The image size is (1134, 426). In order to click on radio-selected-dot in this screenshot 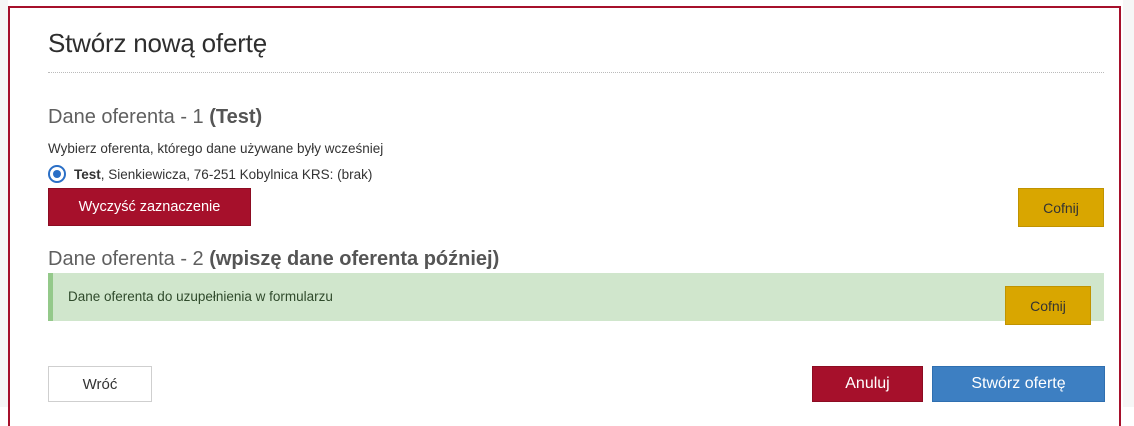, I will do `click(57, 174)`.